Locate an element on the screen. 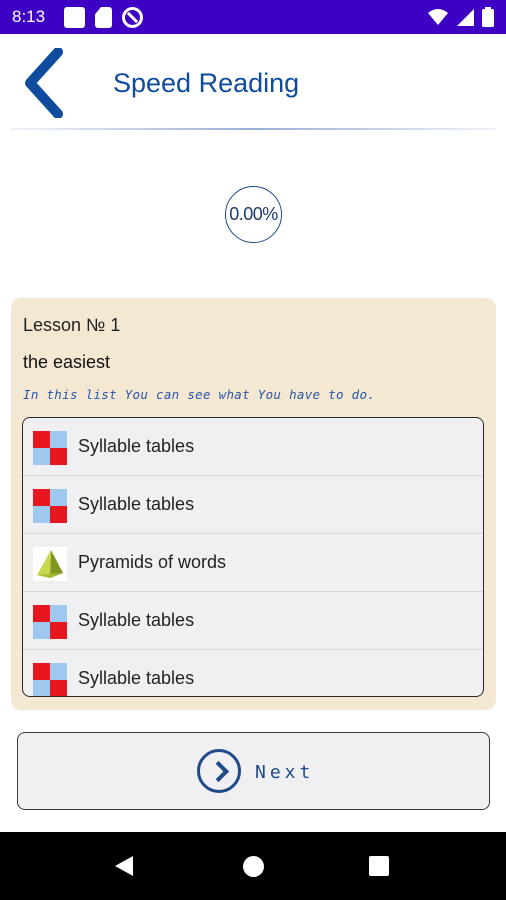 Image resolution: width=506 pixels, height=900 pixels. back-button is located at coordinates (44, 83).